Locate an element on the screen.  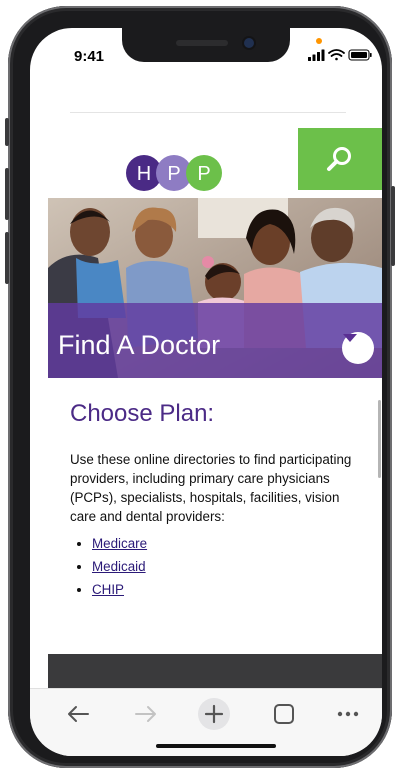
hero-dropdown-toggle is located at coordinates (358, 348).